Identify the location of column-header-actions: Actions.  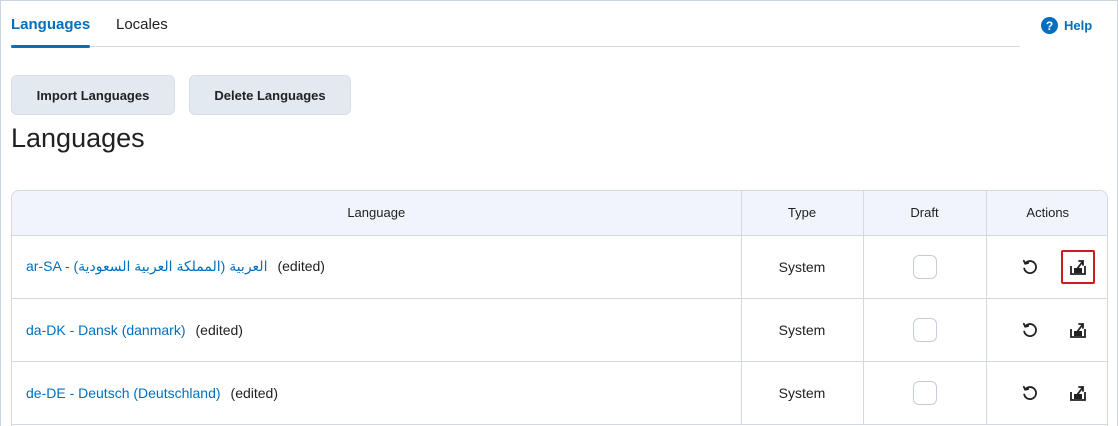
(1046, 213).